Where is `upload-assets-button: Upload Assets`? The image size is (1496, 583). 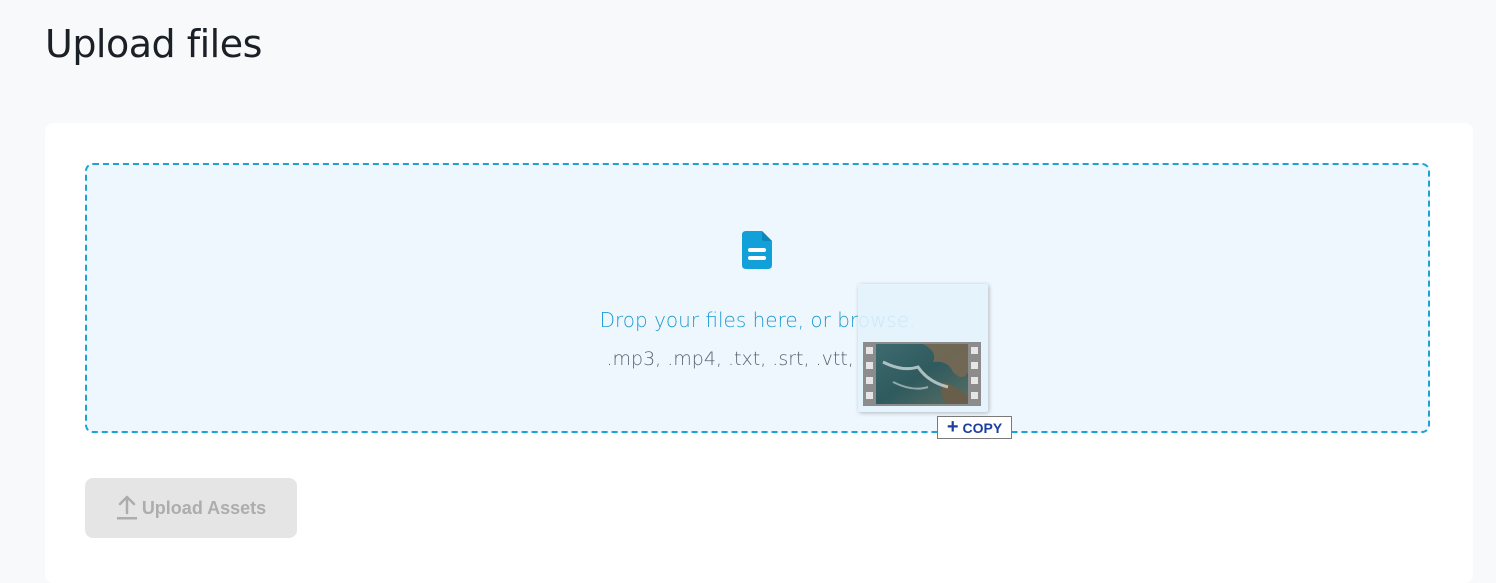 upload-assets-button: Upload Assets is located at coordinates (191, 508).